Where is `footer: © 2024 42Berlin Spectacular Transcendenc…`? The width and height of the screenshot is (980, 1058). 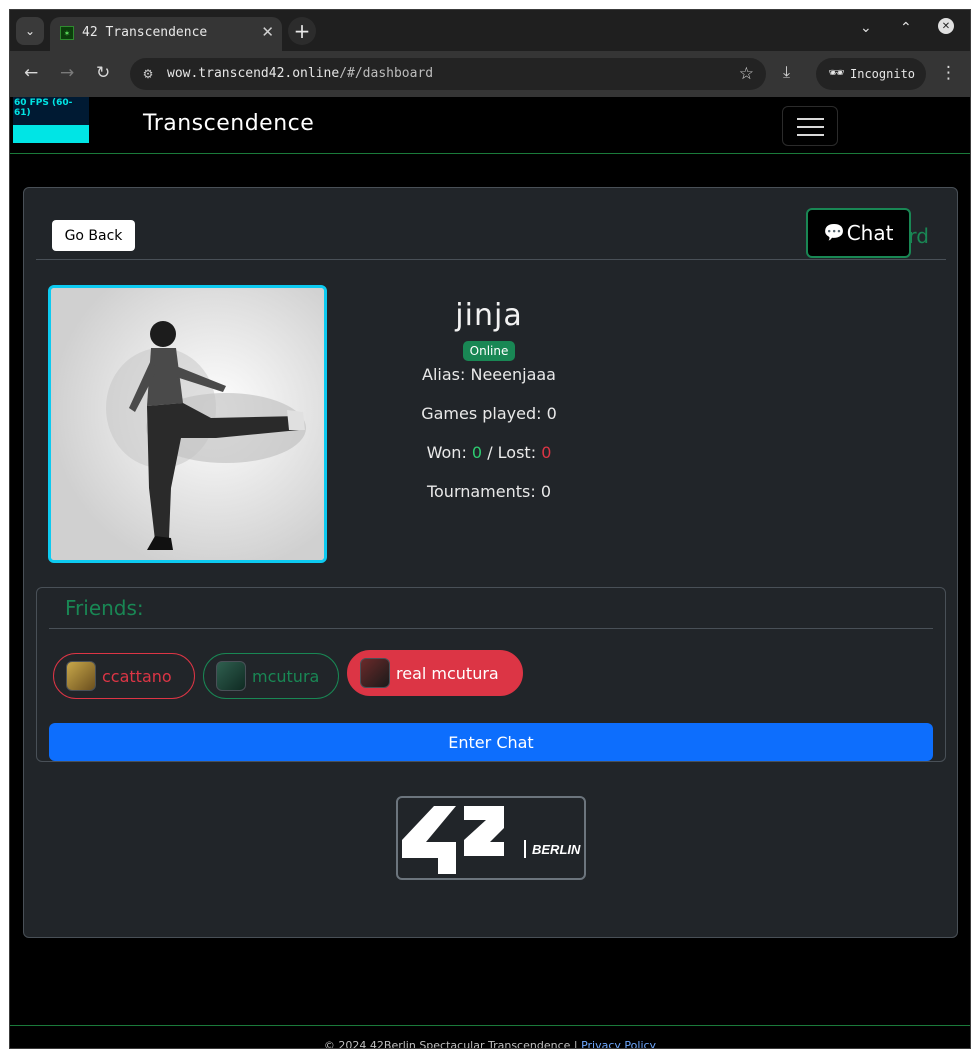 footer: © 2024 42Berlin Spectacular Transcendenc… is located at coordinates (490, 1044).